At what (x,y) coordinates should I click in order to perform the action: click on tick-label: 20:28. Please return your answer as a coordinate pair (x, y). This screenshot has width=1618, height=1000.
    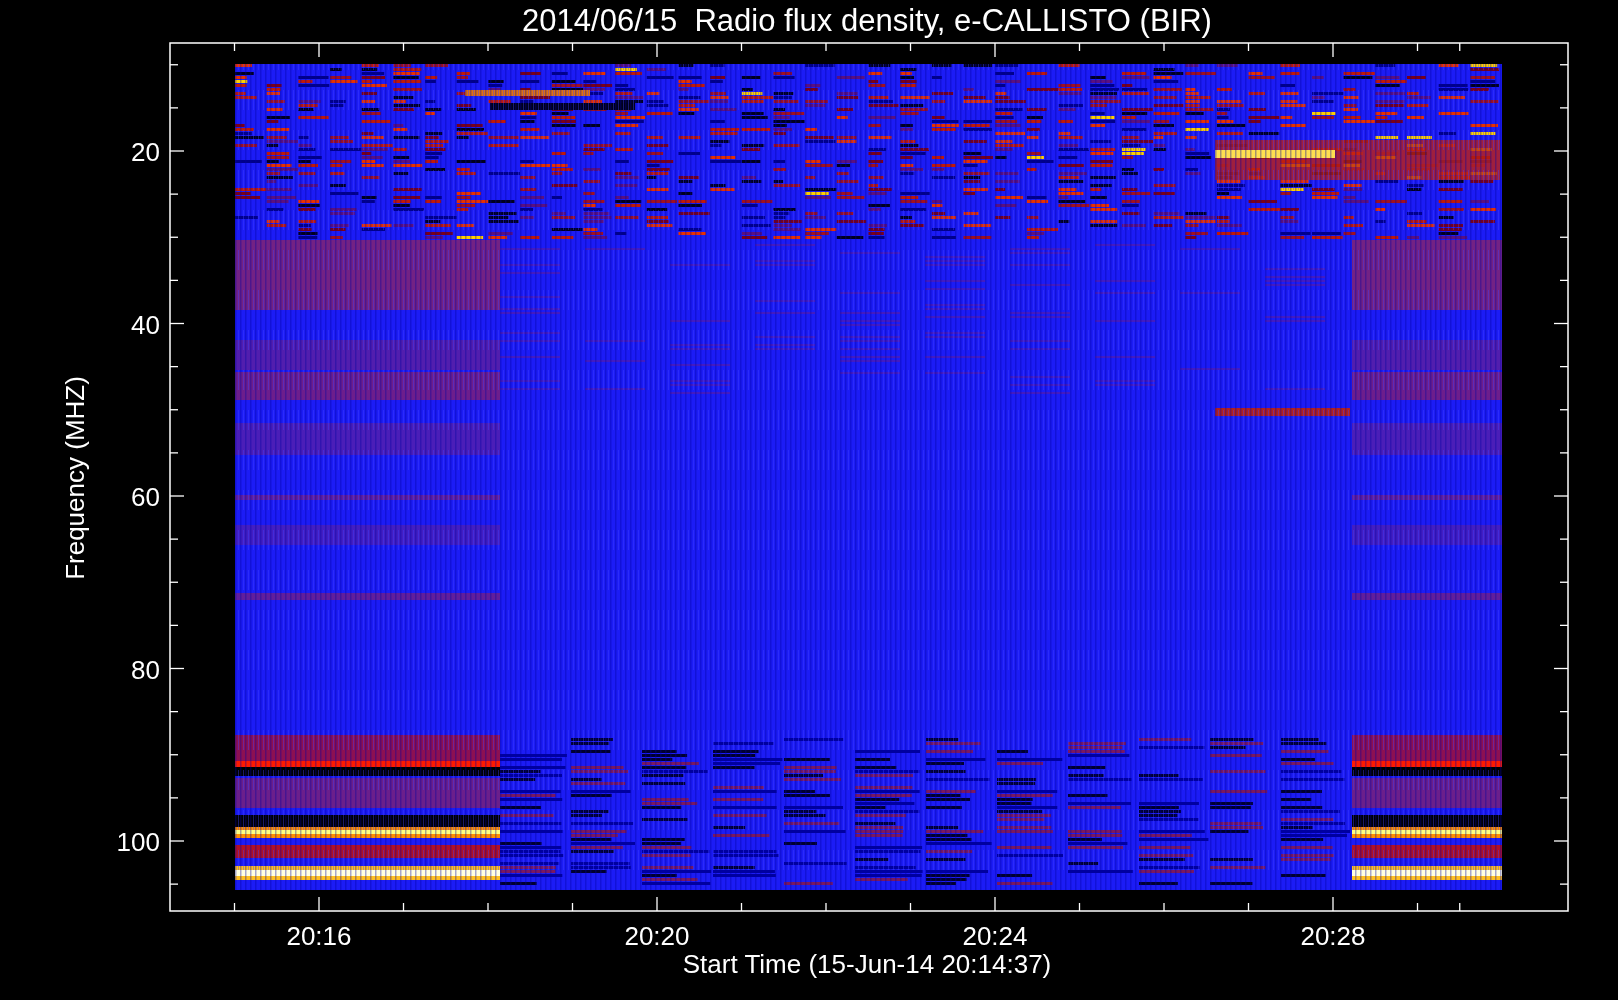
    Looking at the image, I should click on (1333, 936).